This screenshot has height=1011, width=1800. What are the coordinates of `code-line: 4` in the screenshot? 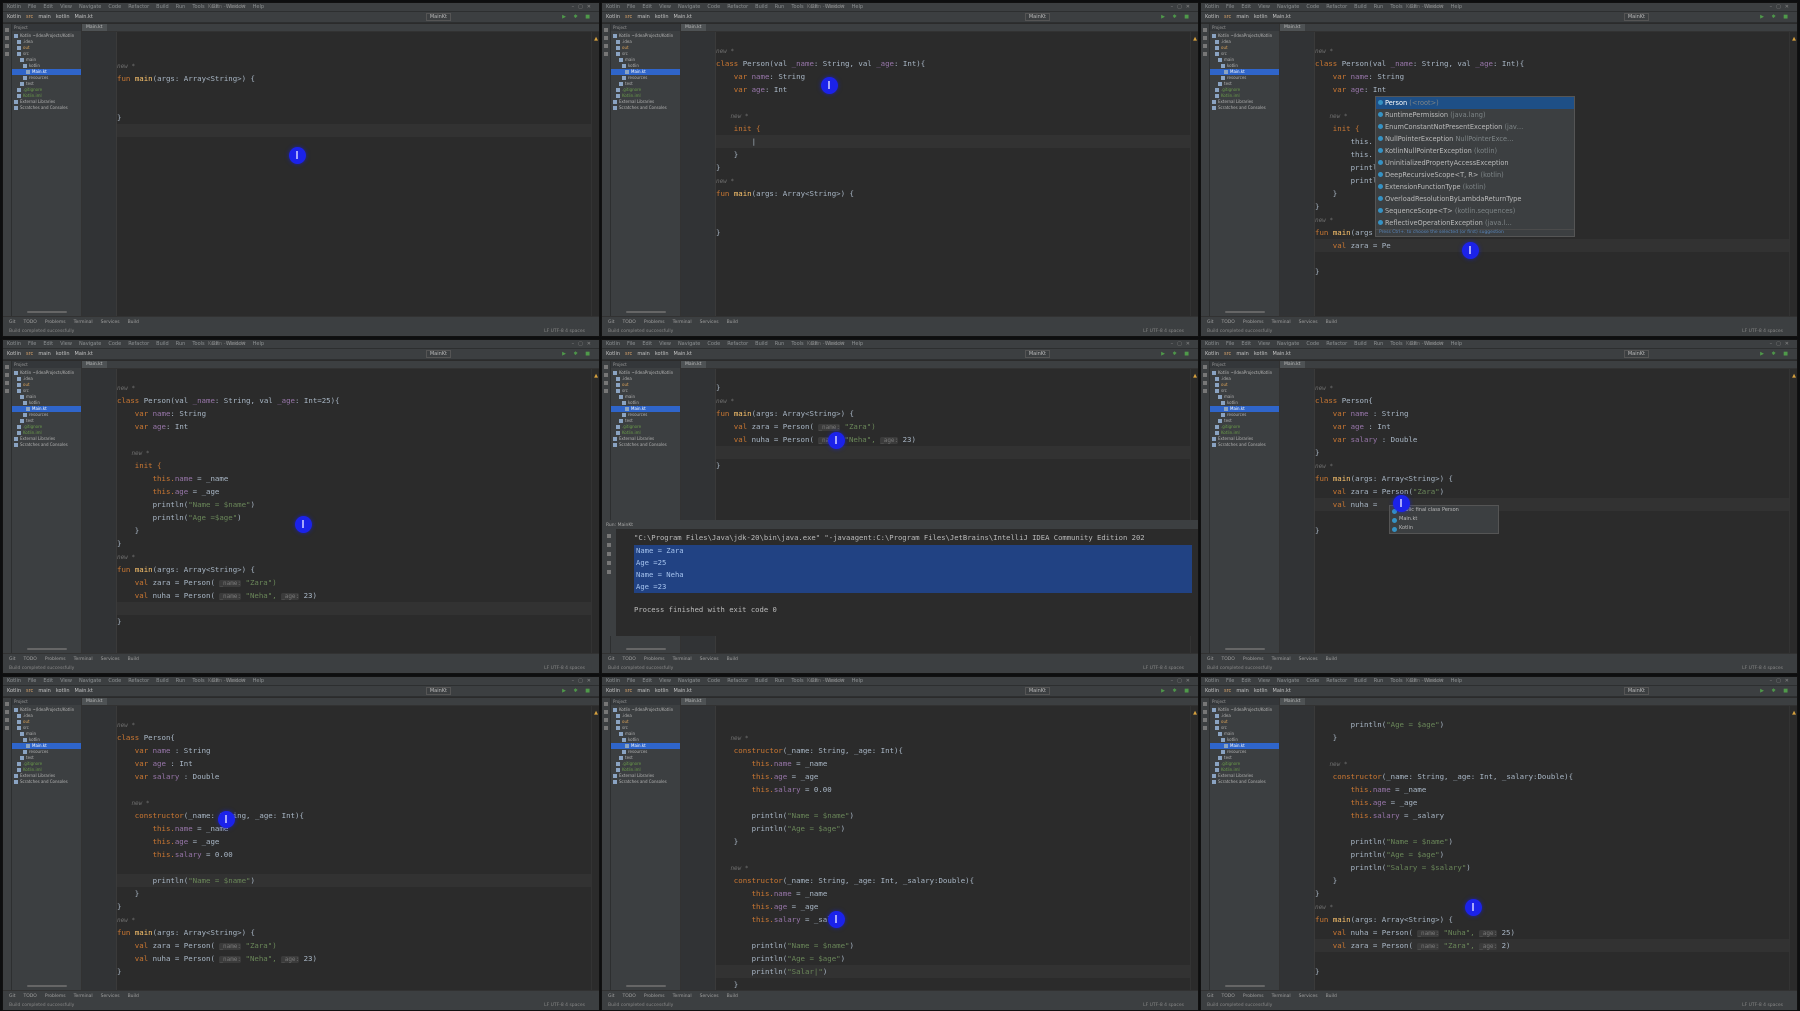 It's located at (354, 91).